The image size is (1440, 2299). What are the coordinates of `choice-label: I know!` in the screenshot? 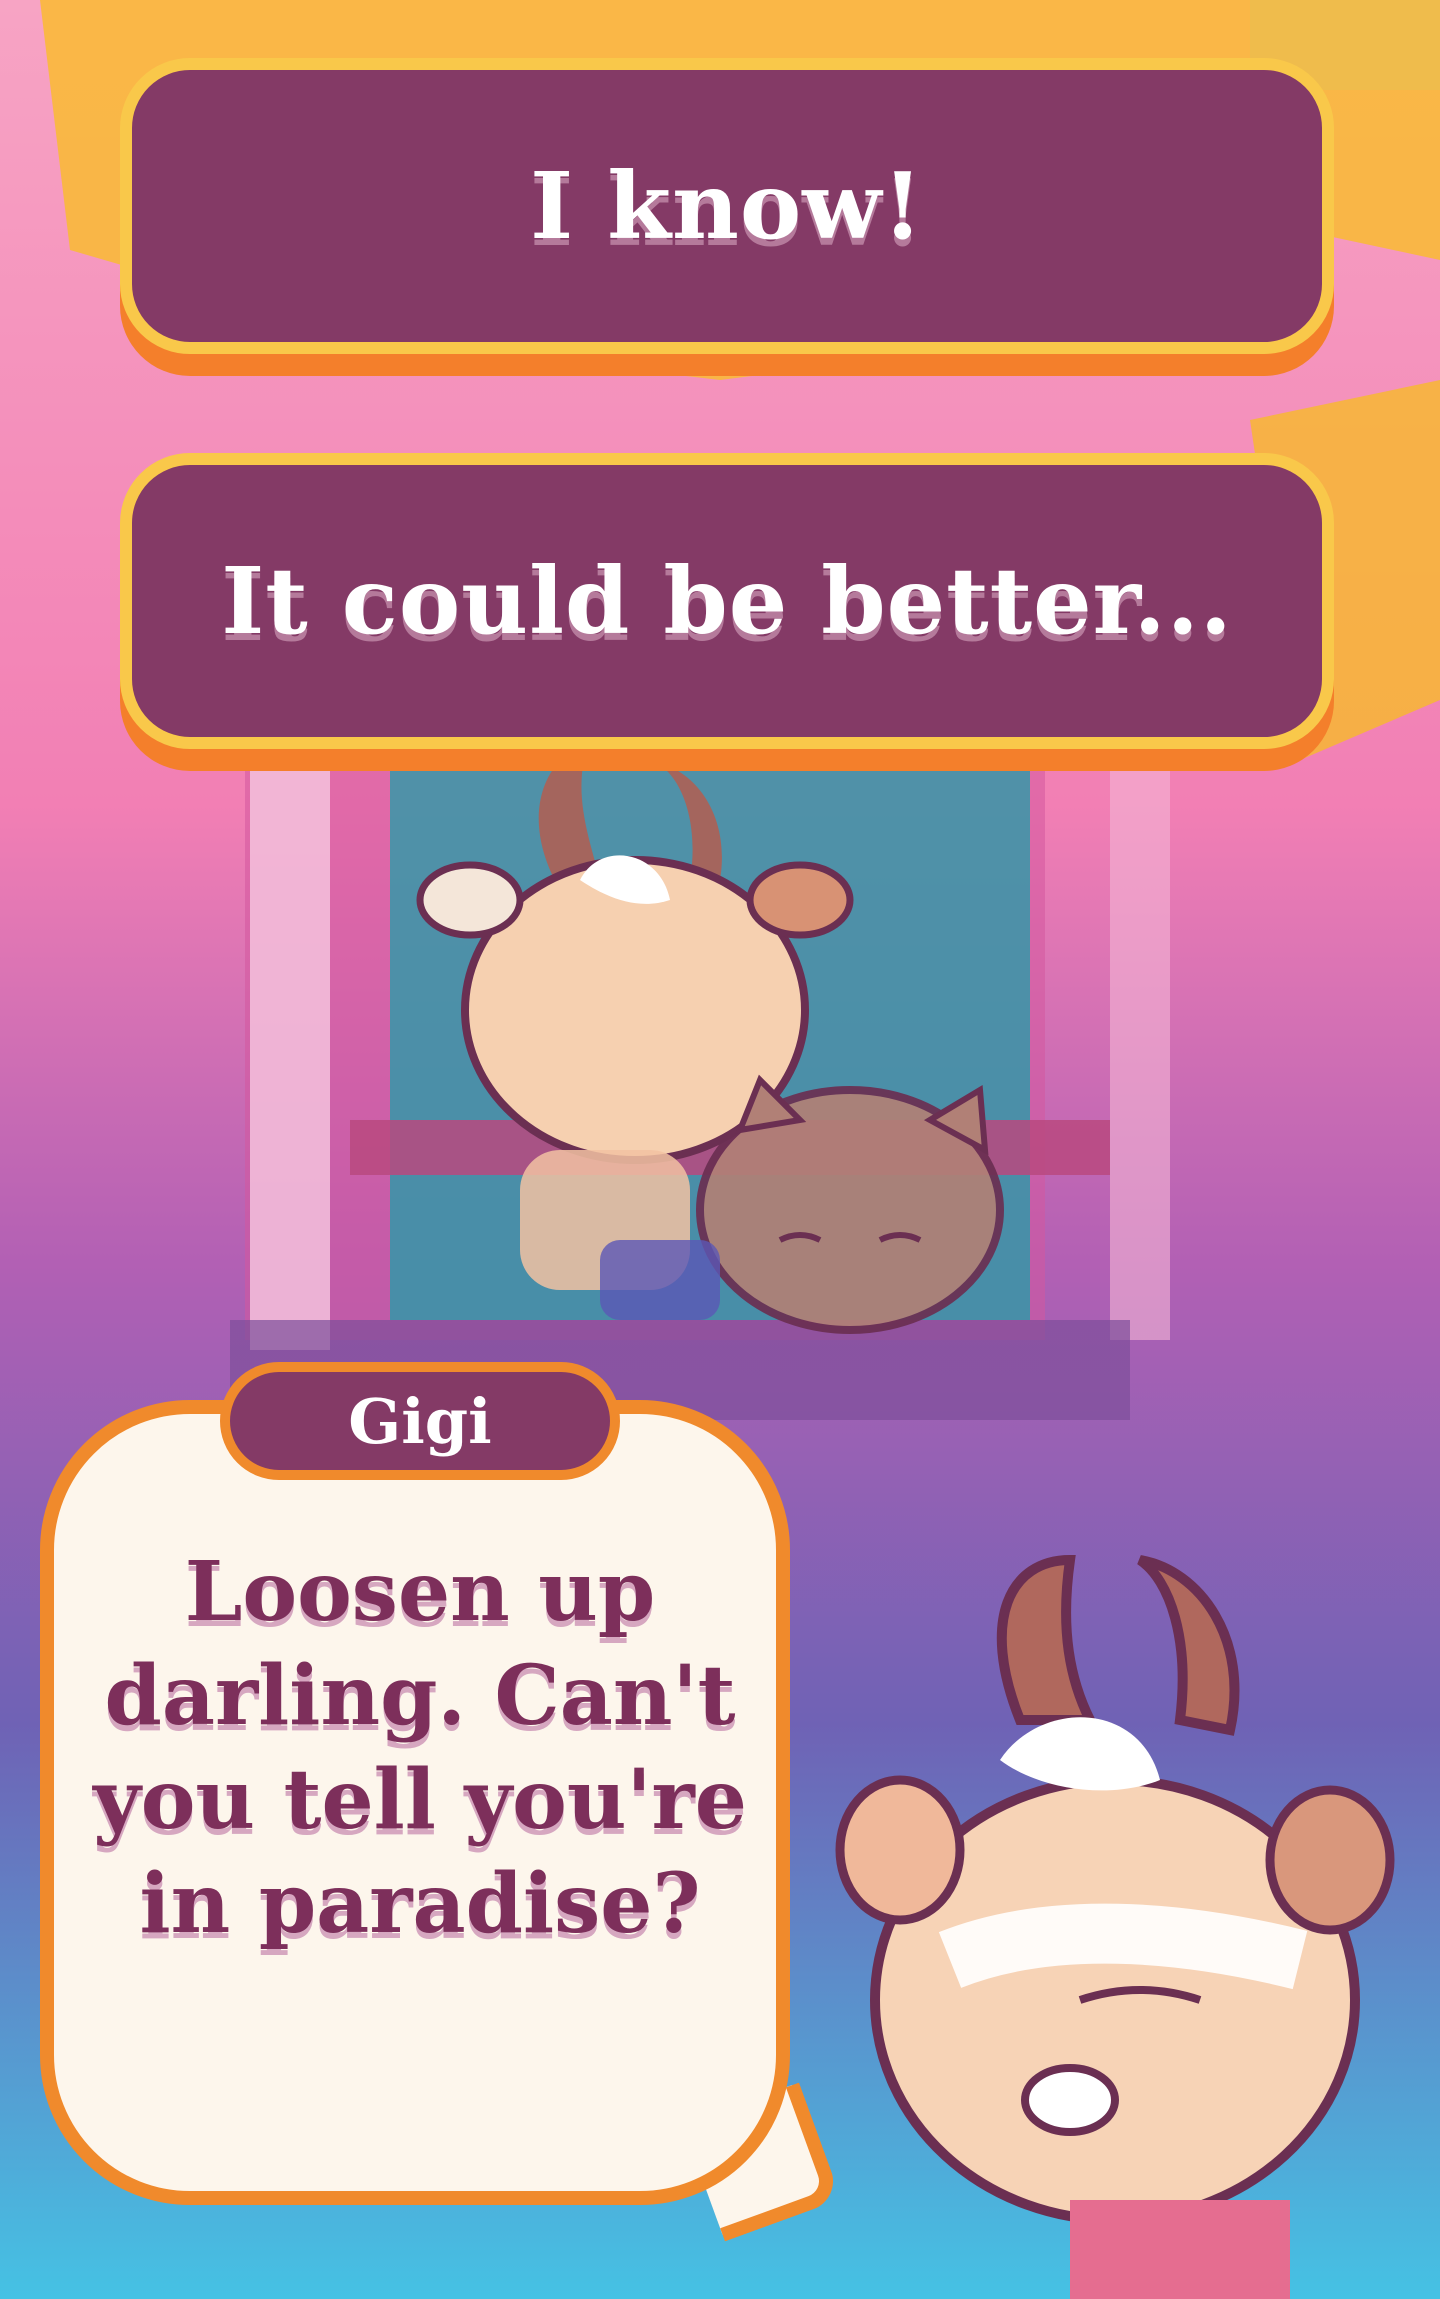 It's located at (727, 206).